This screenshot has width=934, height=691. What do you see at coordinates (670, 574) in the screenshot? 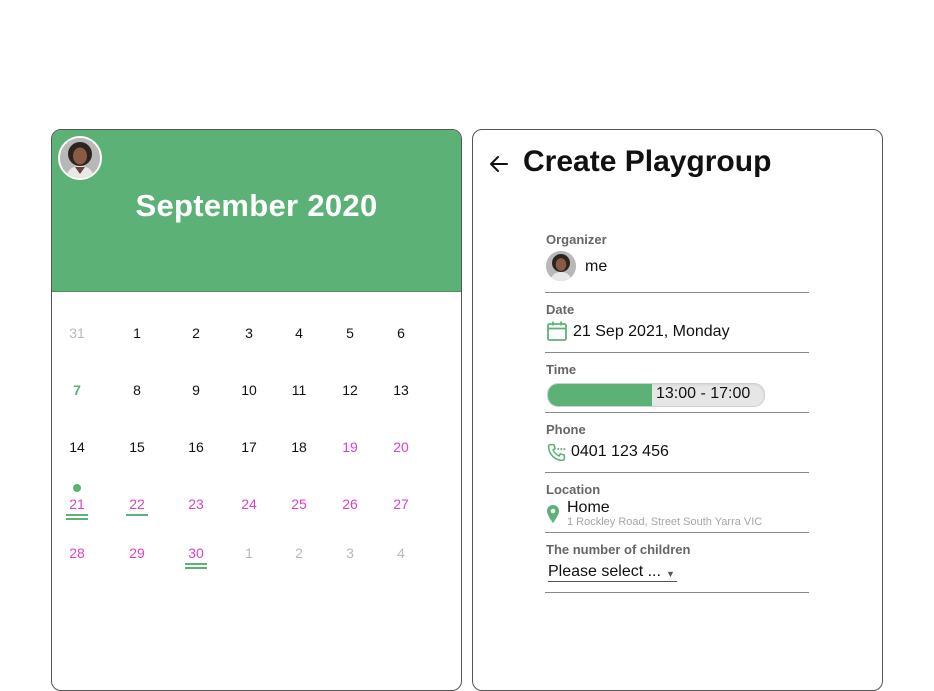
I see `caret-down-icon: ▼` at bounding box center [670, 574].